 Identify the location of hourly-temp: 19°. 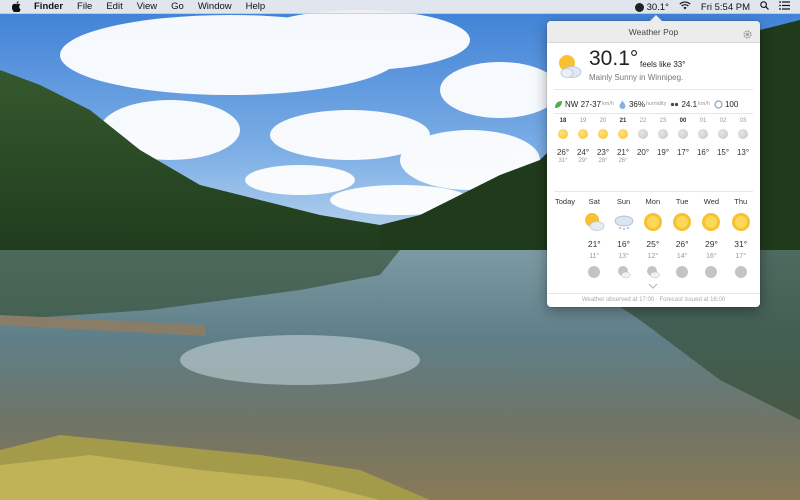
(663, 152).